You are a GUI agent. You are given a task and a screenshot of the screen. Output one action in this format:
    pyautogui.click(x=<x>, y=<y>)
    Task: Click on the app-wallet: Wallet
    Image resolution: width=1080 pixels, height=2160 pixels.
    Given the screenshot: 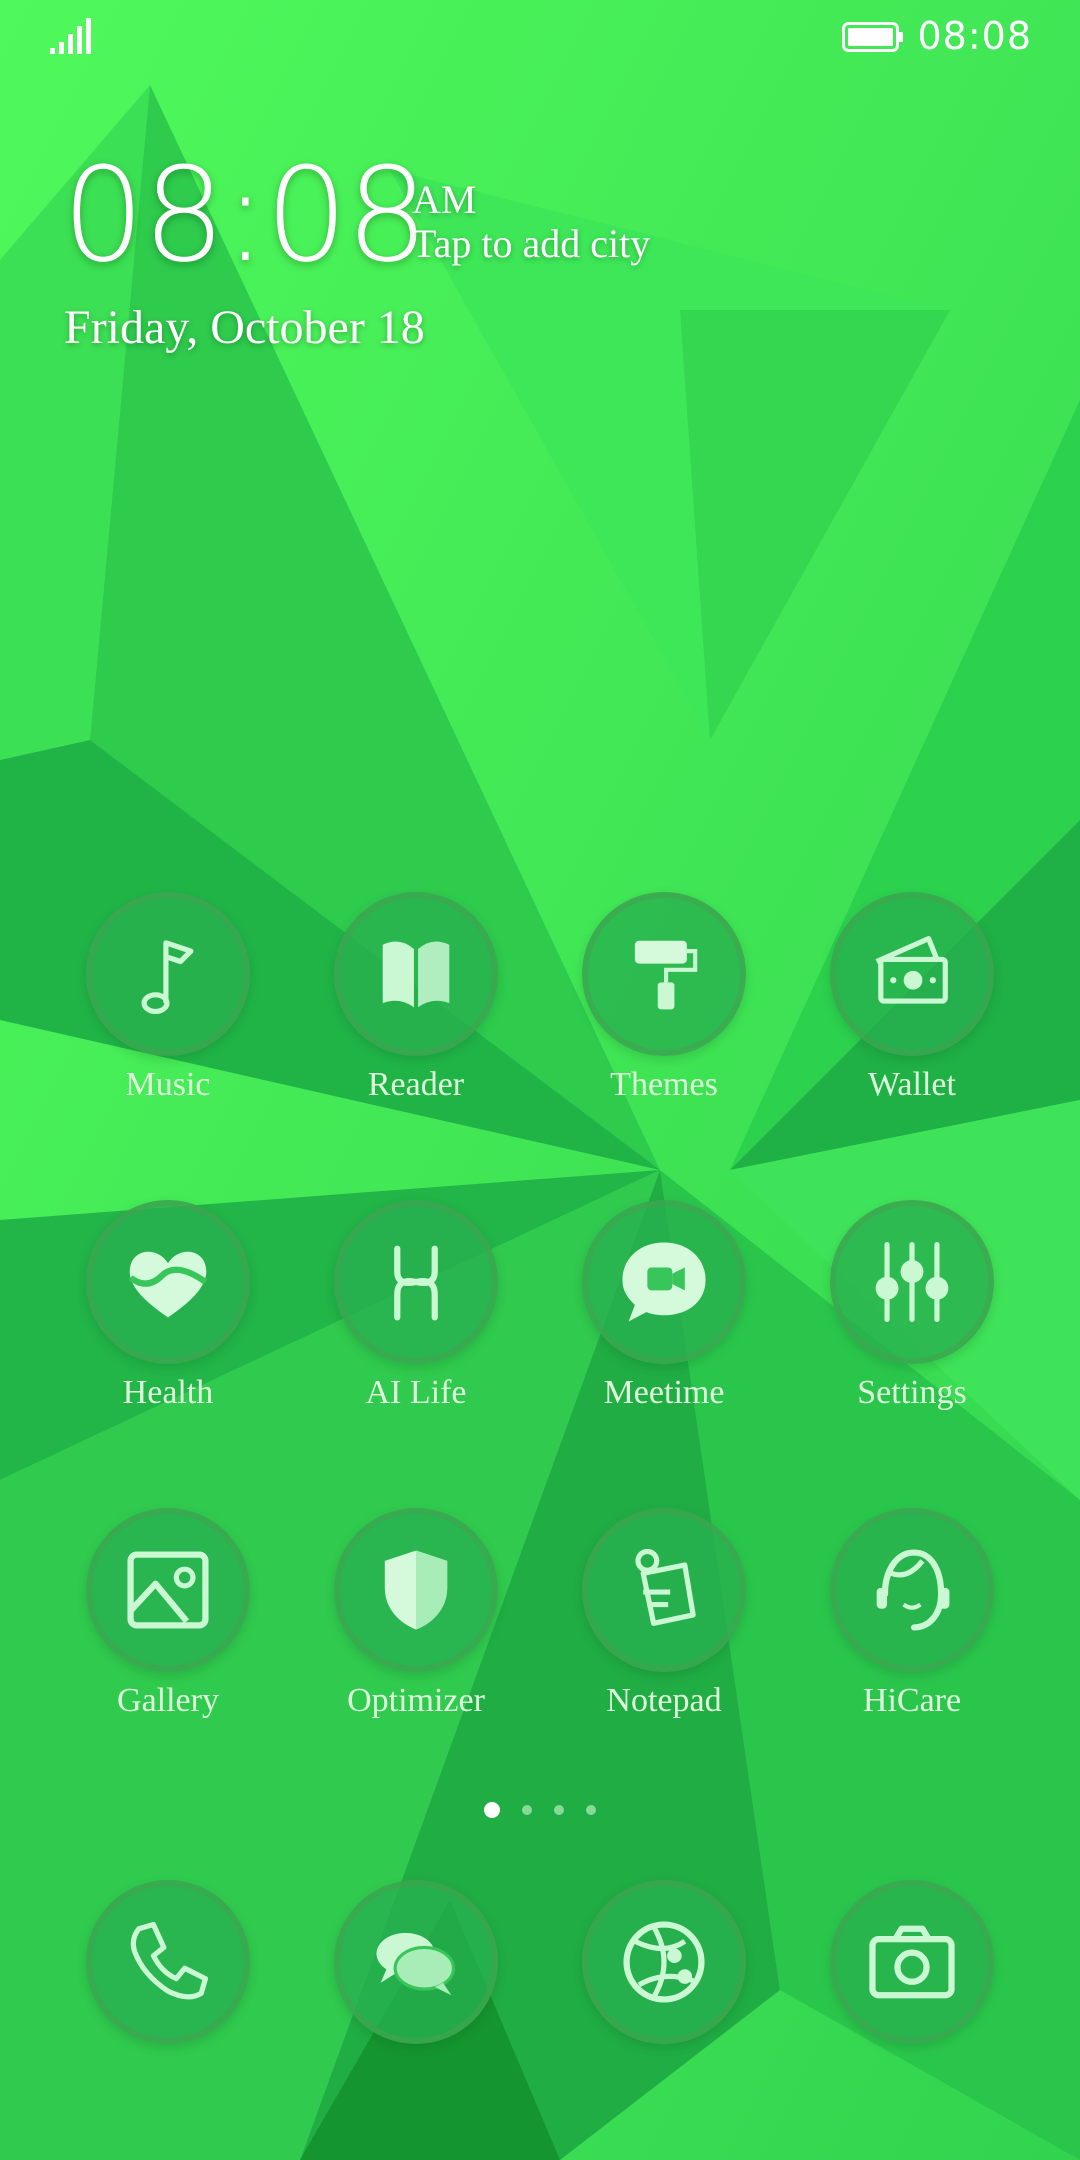 What is the action you would take?
    pyautogui.click(x=912, y=998)
    